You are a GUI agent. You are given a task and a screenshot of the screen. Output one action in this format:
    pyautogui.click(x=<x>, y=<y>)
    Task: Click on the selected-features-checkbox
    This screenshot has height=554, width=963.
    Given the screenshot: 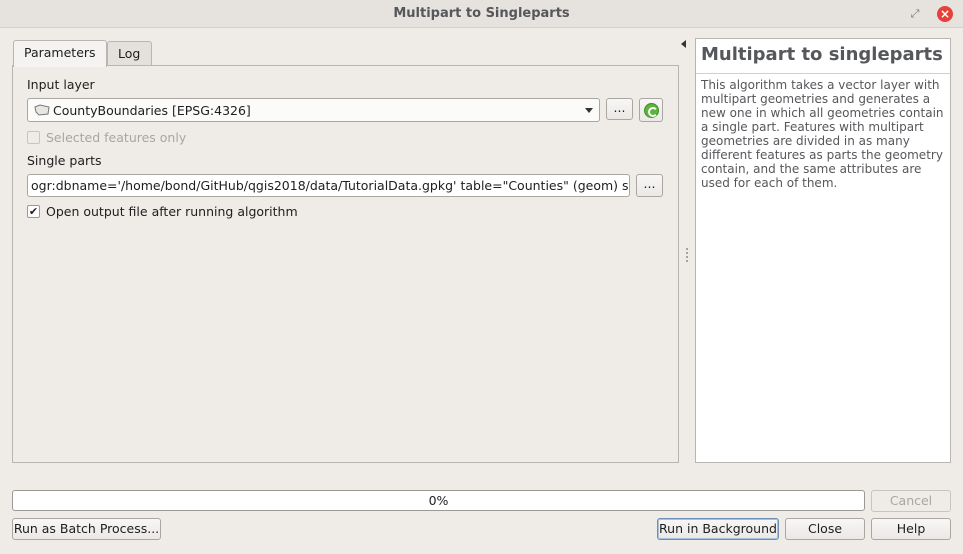 What is the action you would take?
    pyautogui.click(x=33, y=137)
    